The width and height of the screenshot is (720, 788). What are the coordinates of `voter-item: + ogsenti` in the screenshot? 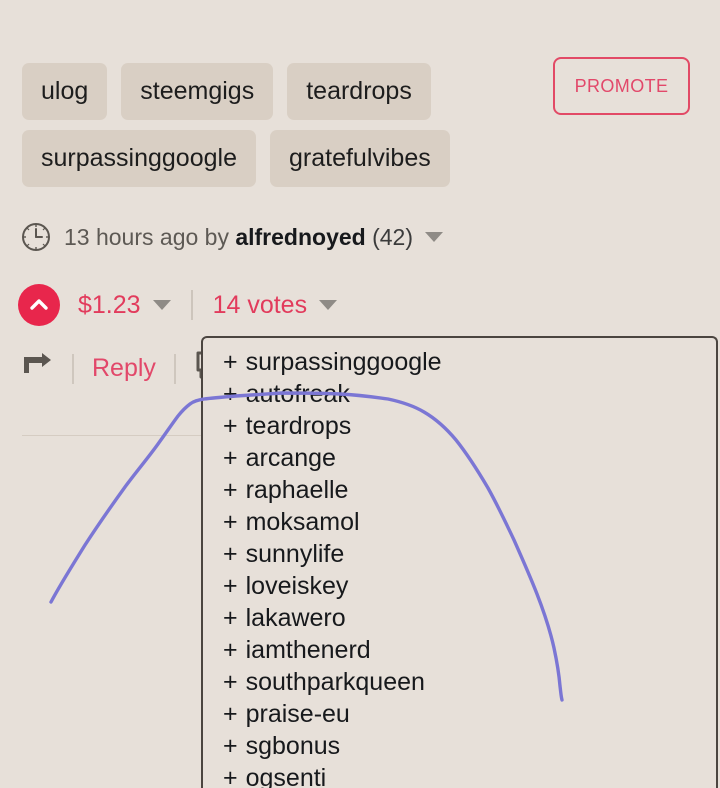 It's located at (459, 775).